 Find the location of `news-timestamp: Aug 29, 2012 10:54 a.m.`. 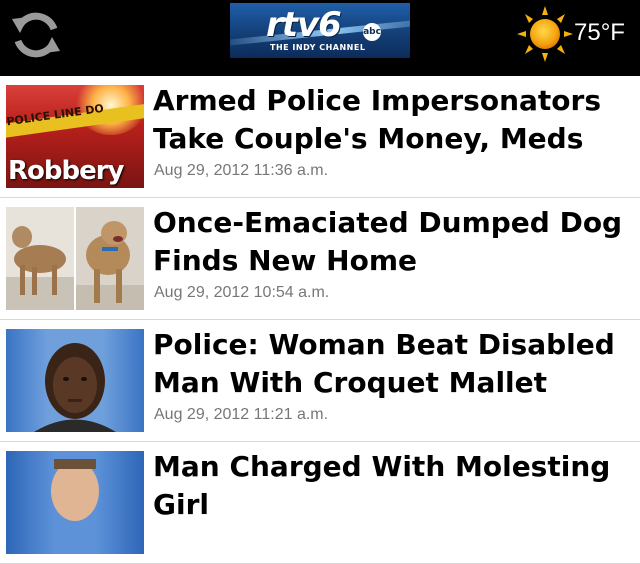

news-timestamp: Aug 29, 2012 10:54 a.m. is located at coordinates (242, 292).